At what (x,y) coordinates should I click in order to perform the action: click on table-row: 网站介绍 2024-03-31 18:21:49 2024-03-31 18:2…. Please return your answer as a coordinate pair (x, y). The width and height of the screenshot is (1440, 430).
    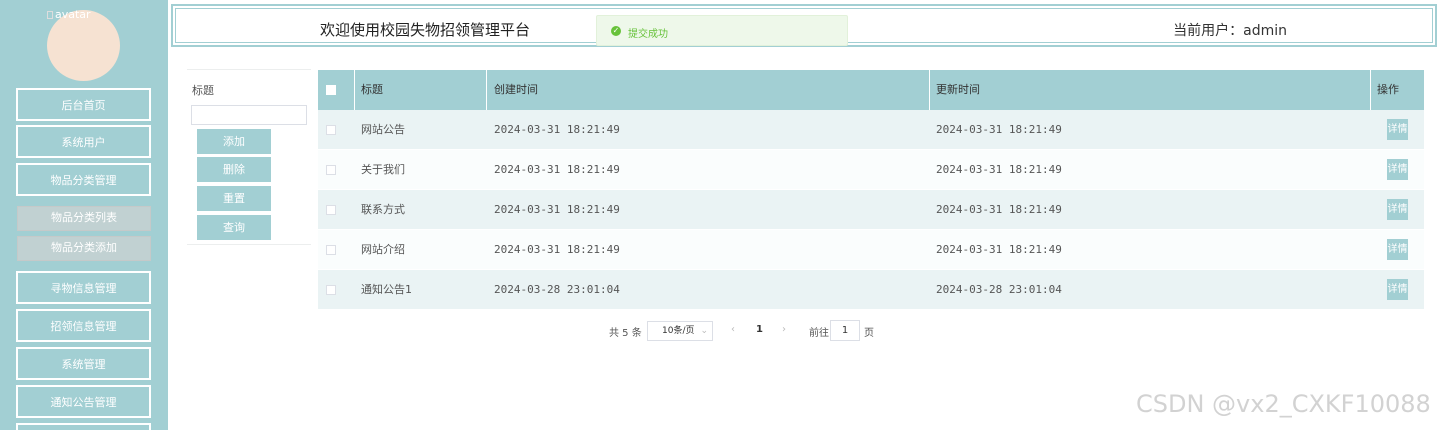
    Looking at the image, I should click on (871, 250).